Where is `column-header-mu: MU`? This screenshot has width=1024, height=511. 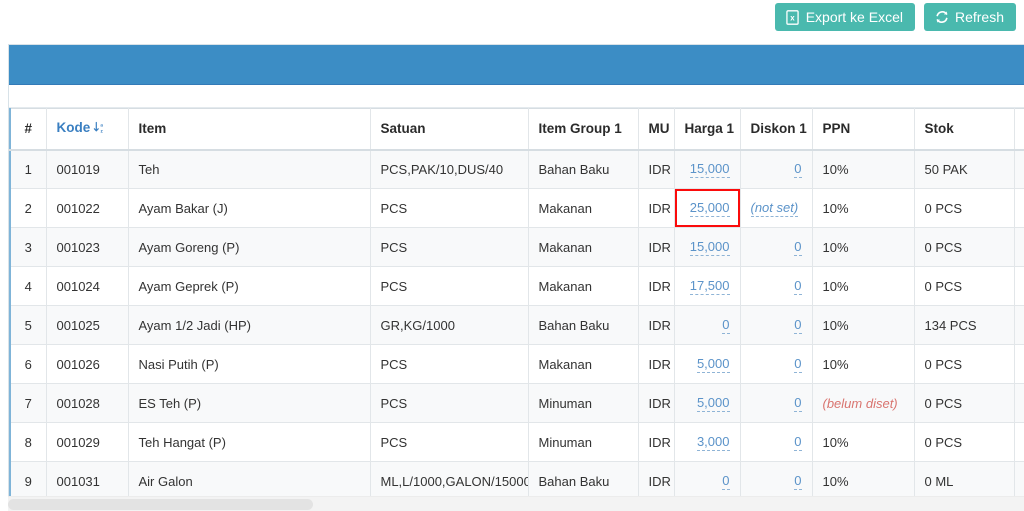 column-header-mu: MU is located at coordinates (656, 129).